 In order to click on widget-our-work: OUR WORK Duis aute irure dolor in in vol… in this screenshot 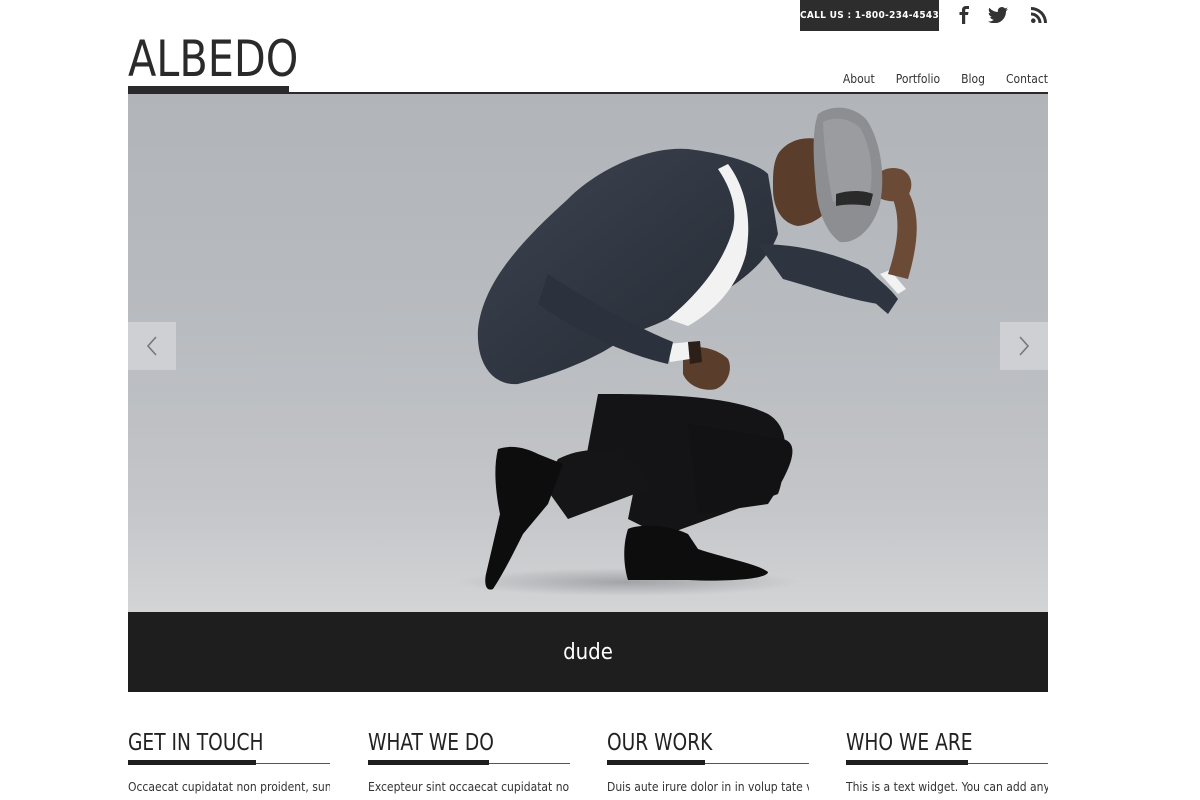, I will do `click(708, 761)`.